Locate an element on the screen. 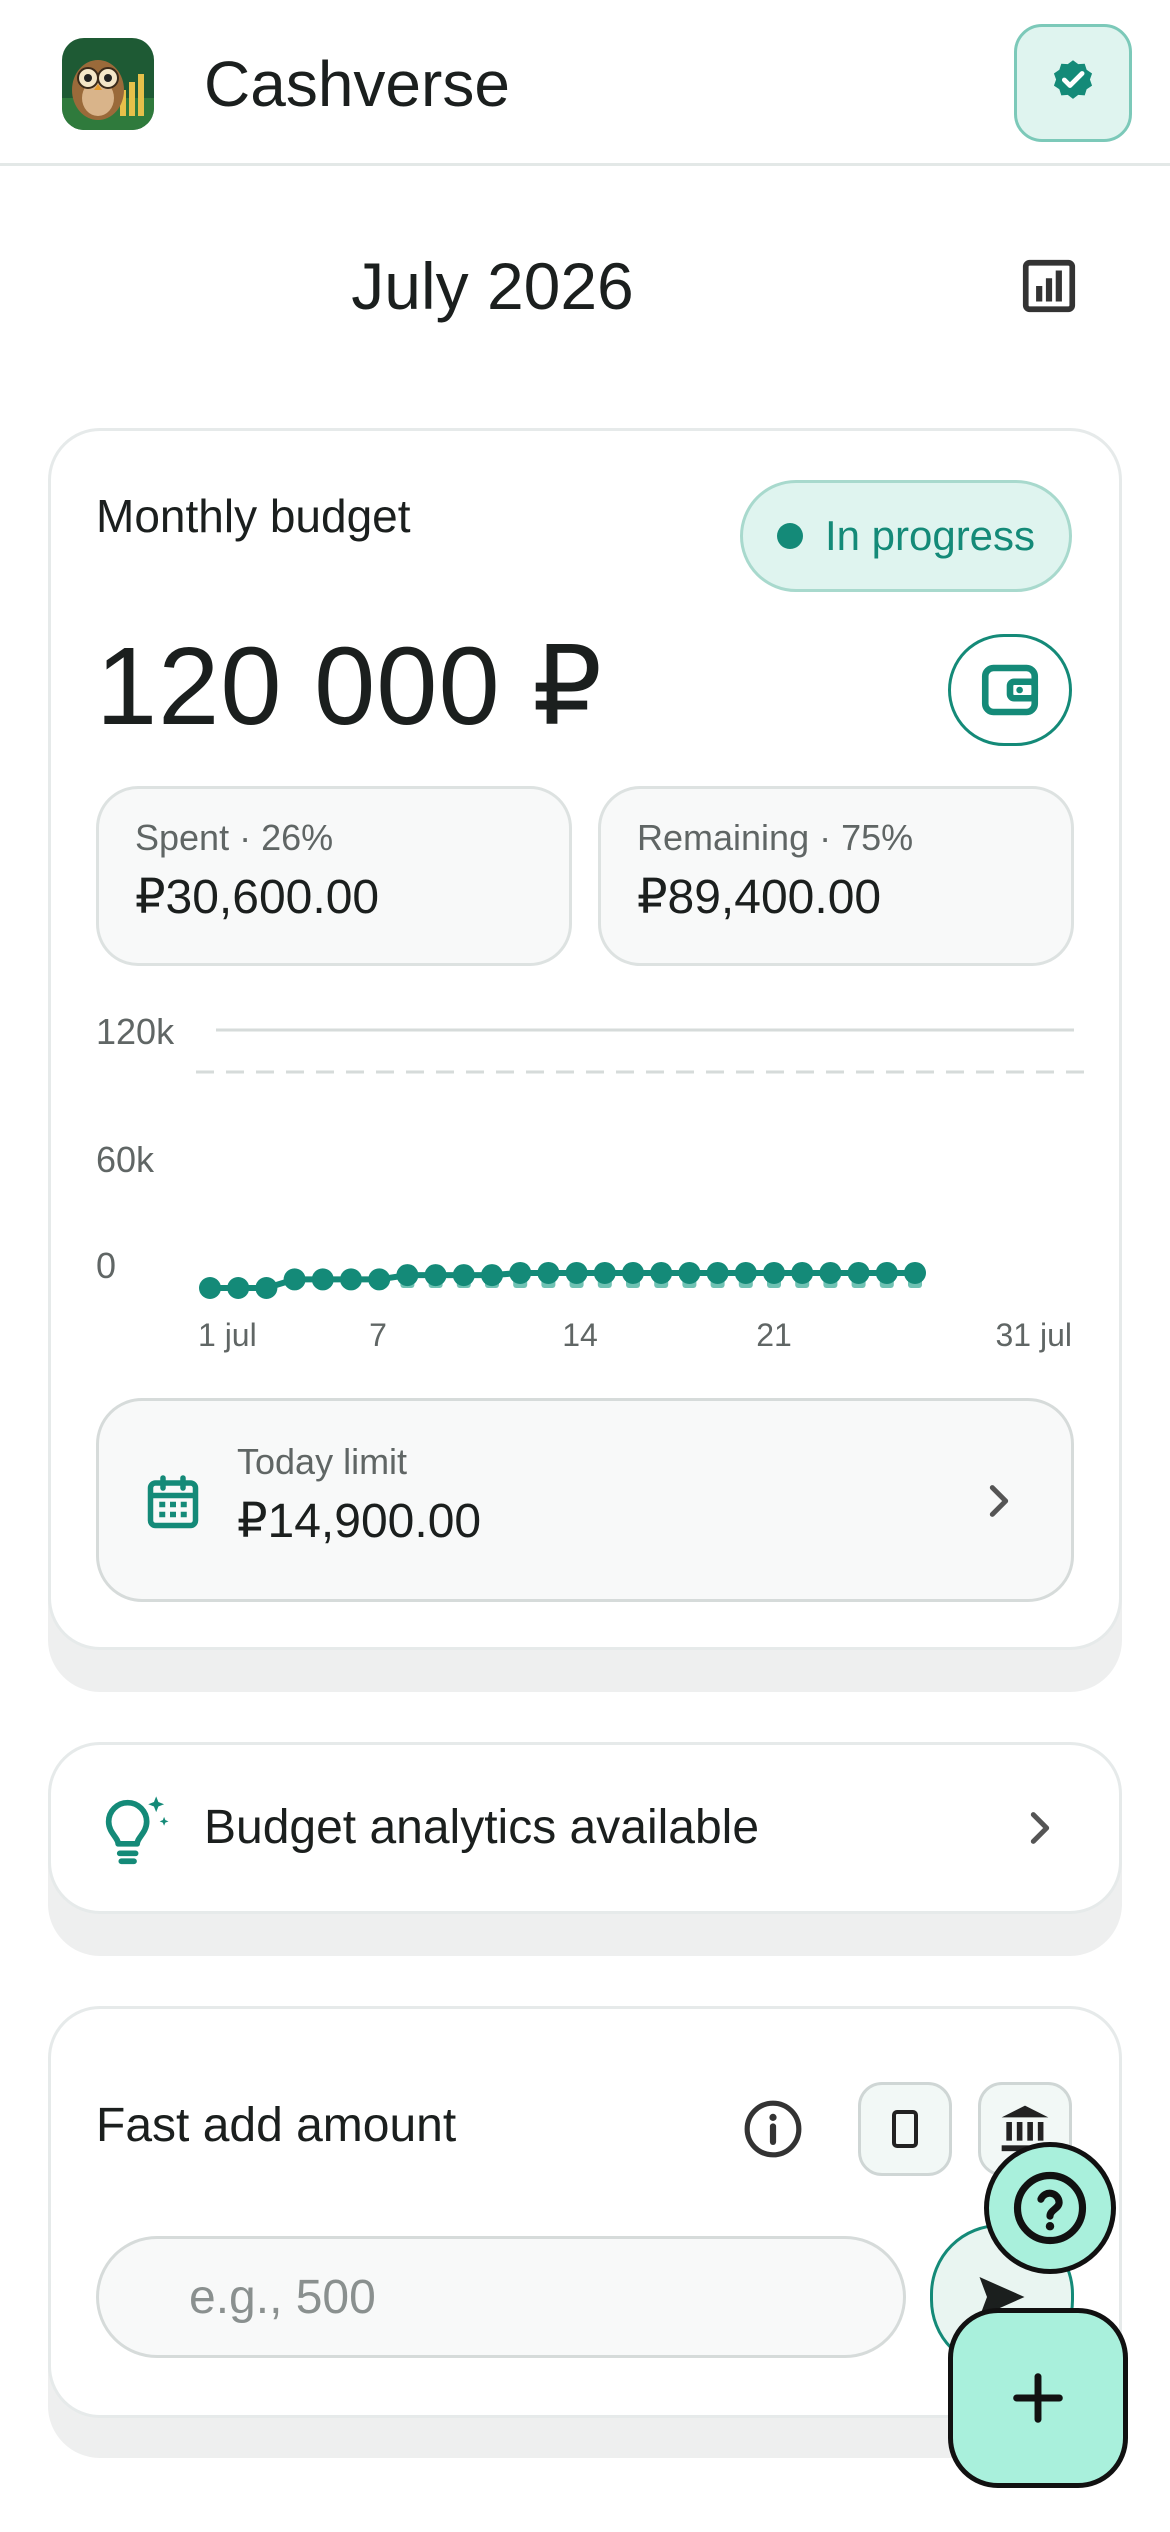  x-tick-label: 1 jul is located at coordinates (227, 1335).